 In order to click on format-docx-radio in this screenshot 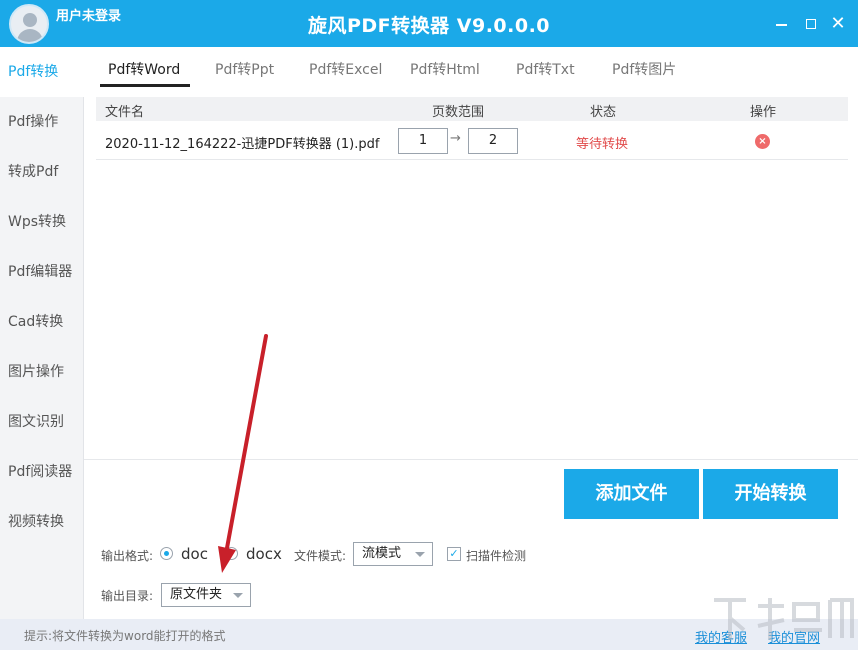, I will do `click(231, 553)`.